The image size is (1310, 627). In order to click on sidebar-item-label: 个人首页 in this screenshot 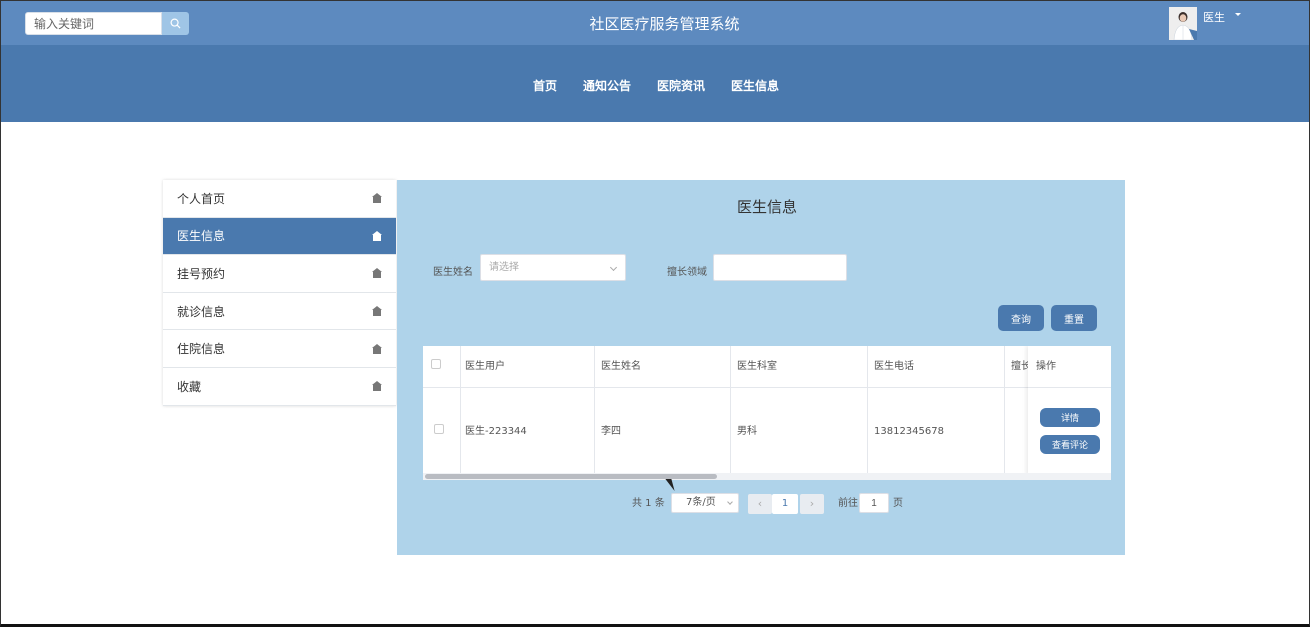, I will do `click(201, 198)`.